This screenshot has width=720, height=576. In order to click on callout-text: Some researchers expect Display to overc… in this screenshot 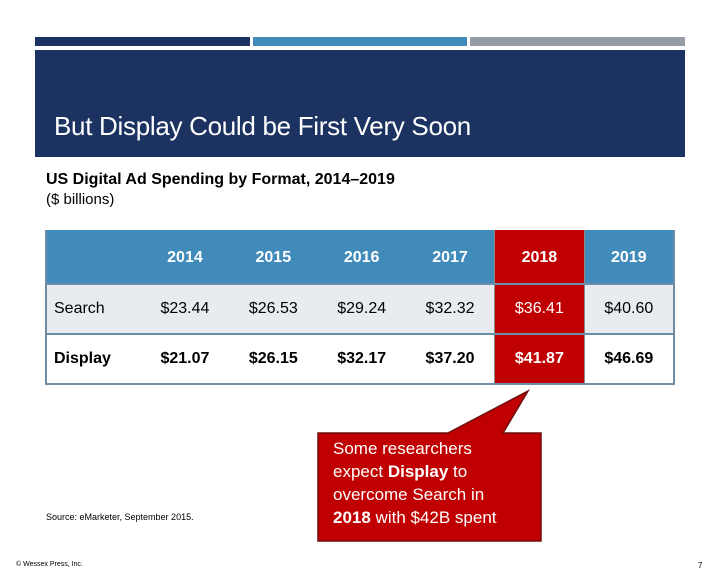, I will do `click(435, 483)`.